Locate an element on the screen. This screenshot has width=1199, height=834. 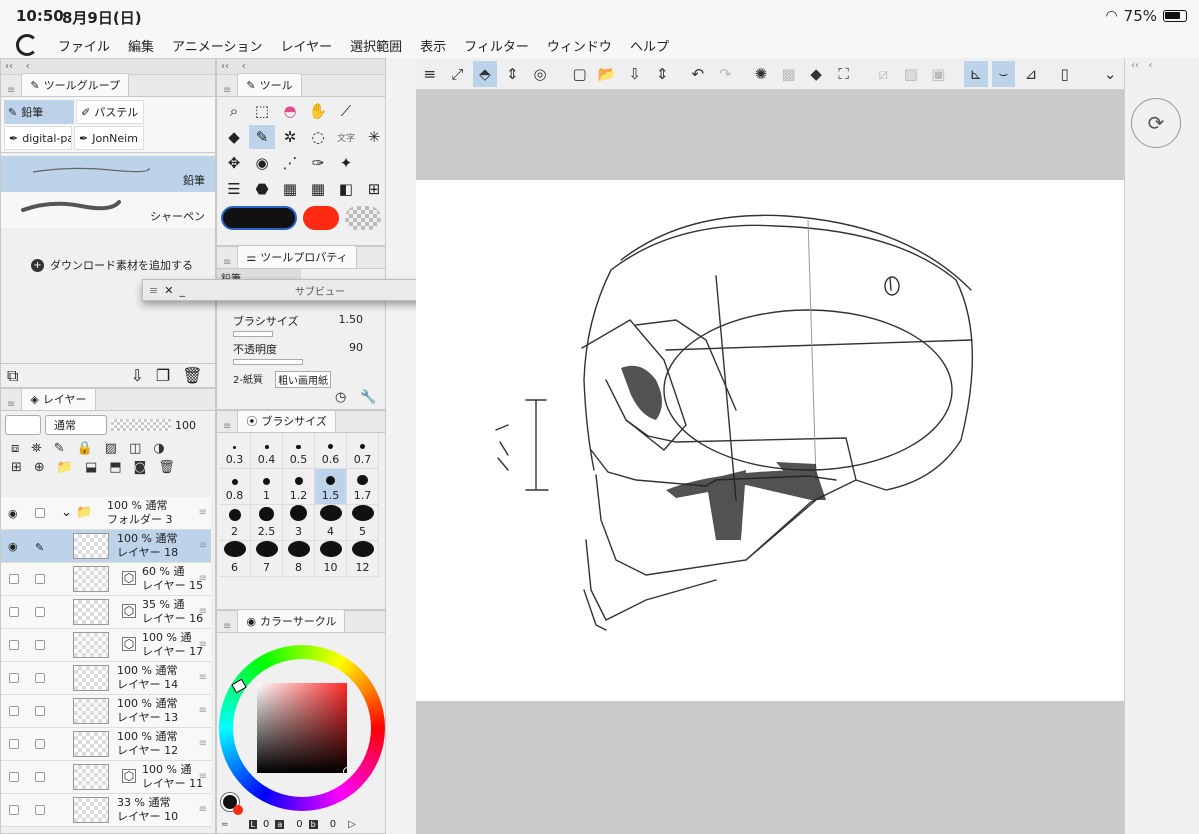
menu-file: ファイル is located at coordinates (84, 45).